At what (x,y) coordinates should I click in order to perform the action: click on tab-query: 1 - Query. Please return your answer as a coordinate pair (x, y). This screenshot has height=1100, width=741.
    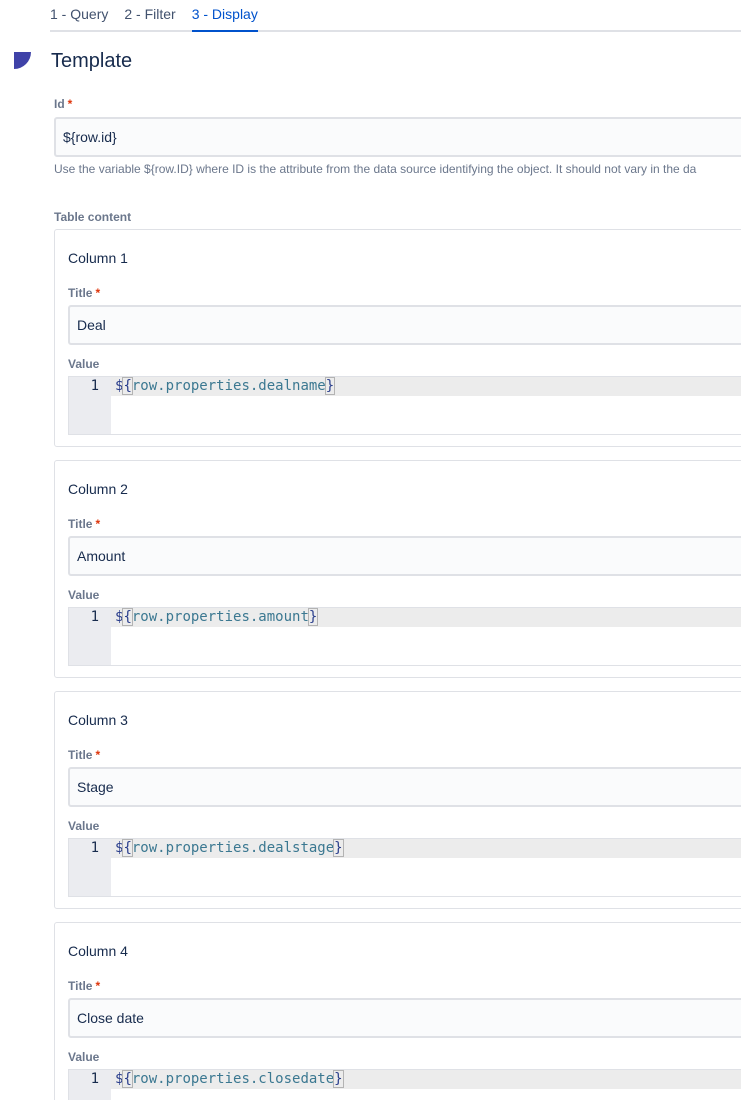
    Looking at the image, I should click on (79, 15).